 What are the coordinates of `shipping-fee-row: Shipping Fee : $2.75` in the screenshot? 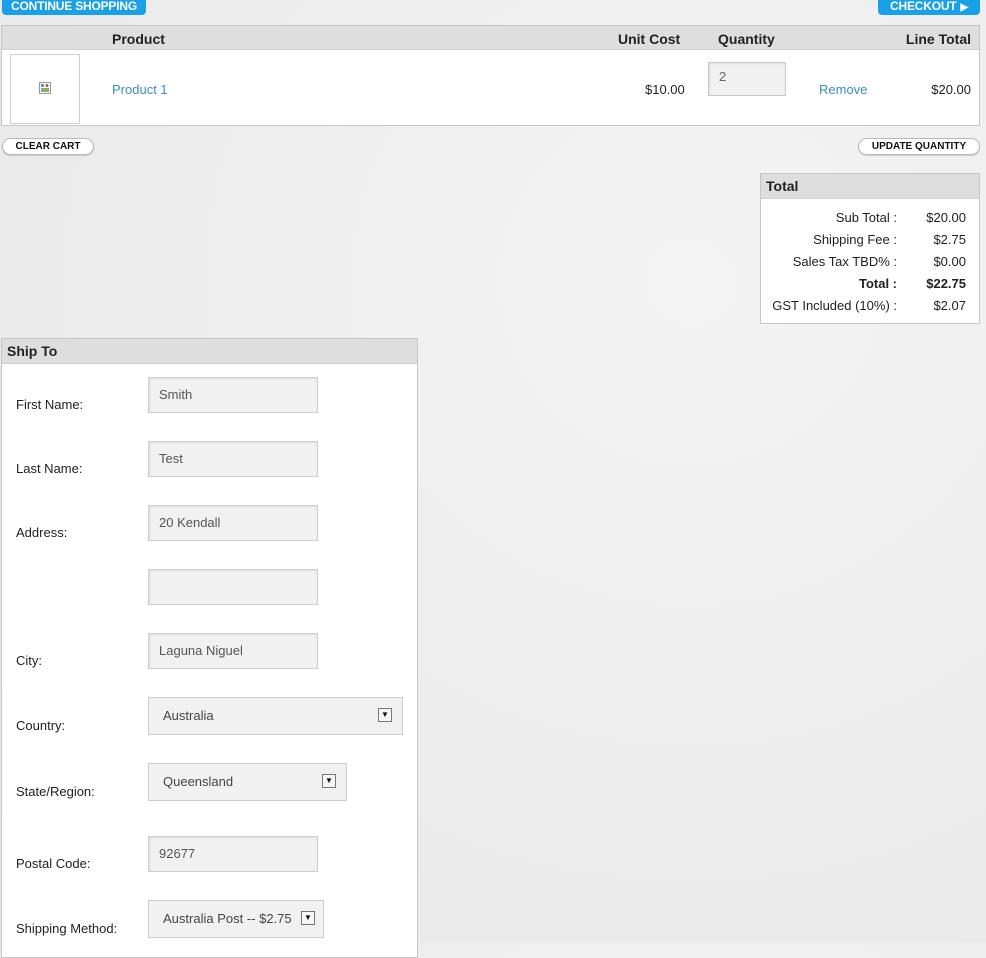 It's located at (870, 243).